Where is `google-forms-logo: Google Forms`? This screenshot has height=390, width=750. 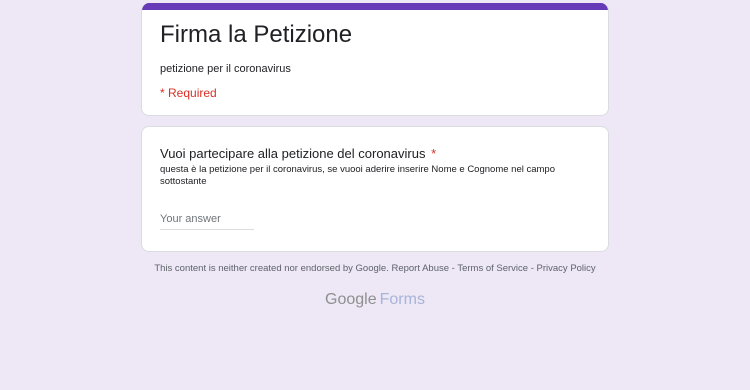 google-forms-logo: Google Forms is located at coordinates (375, 300).